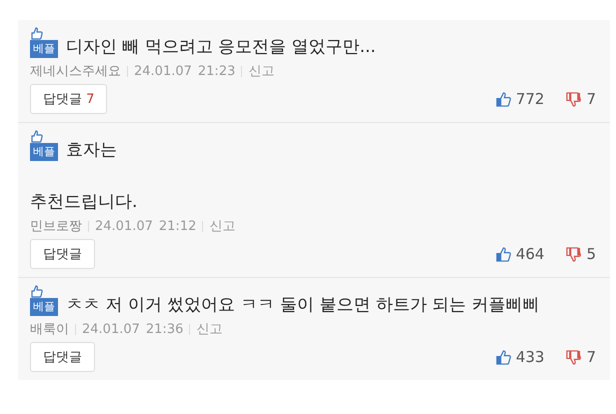 This screenshot has width=616, height=414. What do you see at coordinates (177, 226) in the screenshot?
I see `post-time: 21:12` at bounding box center [177, 226].